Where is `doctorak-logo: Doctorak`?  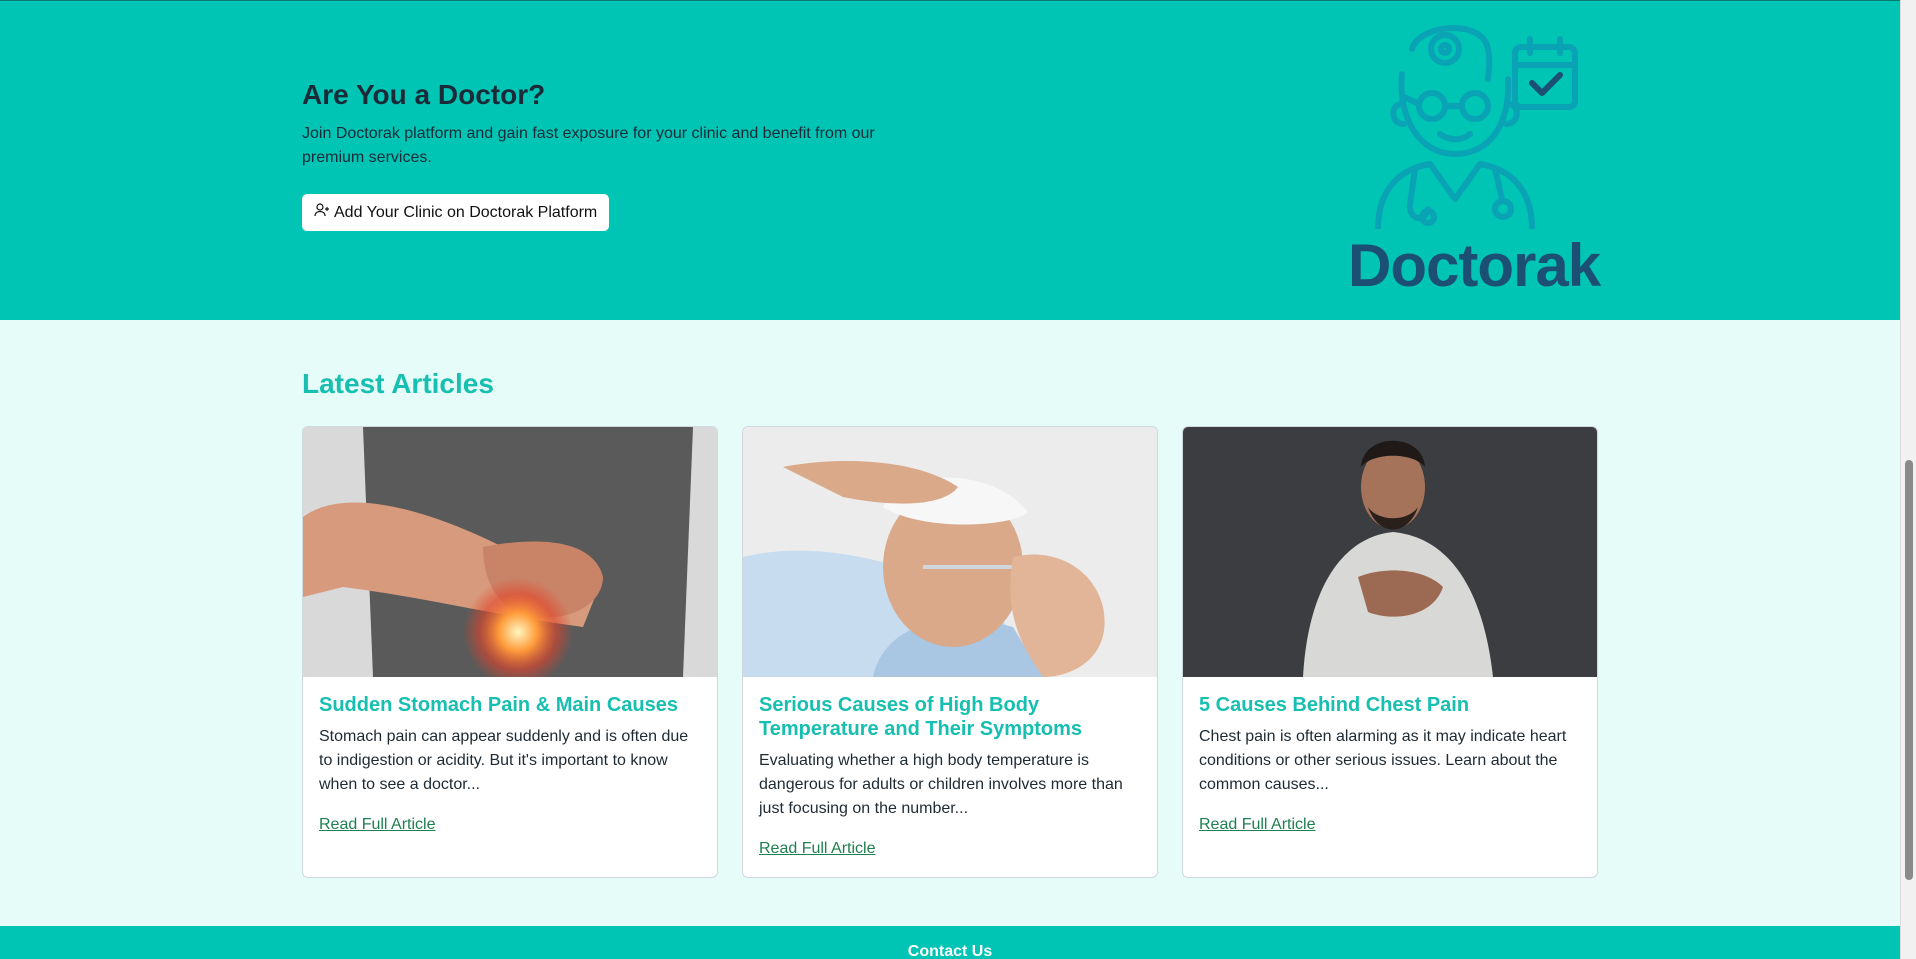 doctorak-logo: Doctorak is located at coordinates (1475, 159).